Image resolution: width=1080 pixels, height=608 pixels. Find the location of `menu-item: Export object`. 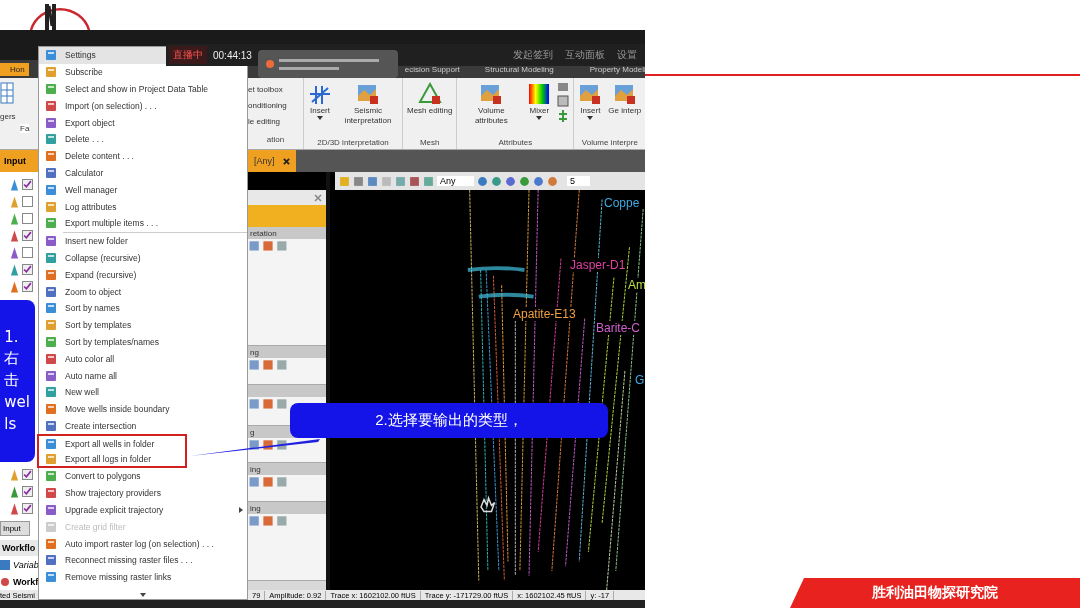

menu-item: Export object is located at coordinates (143, 122).